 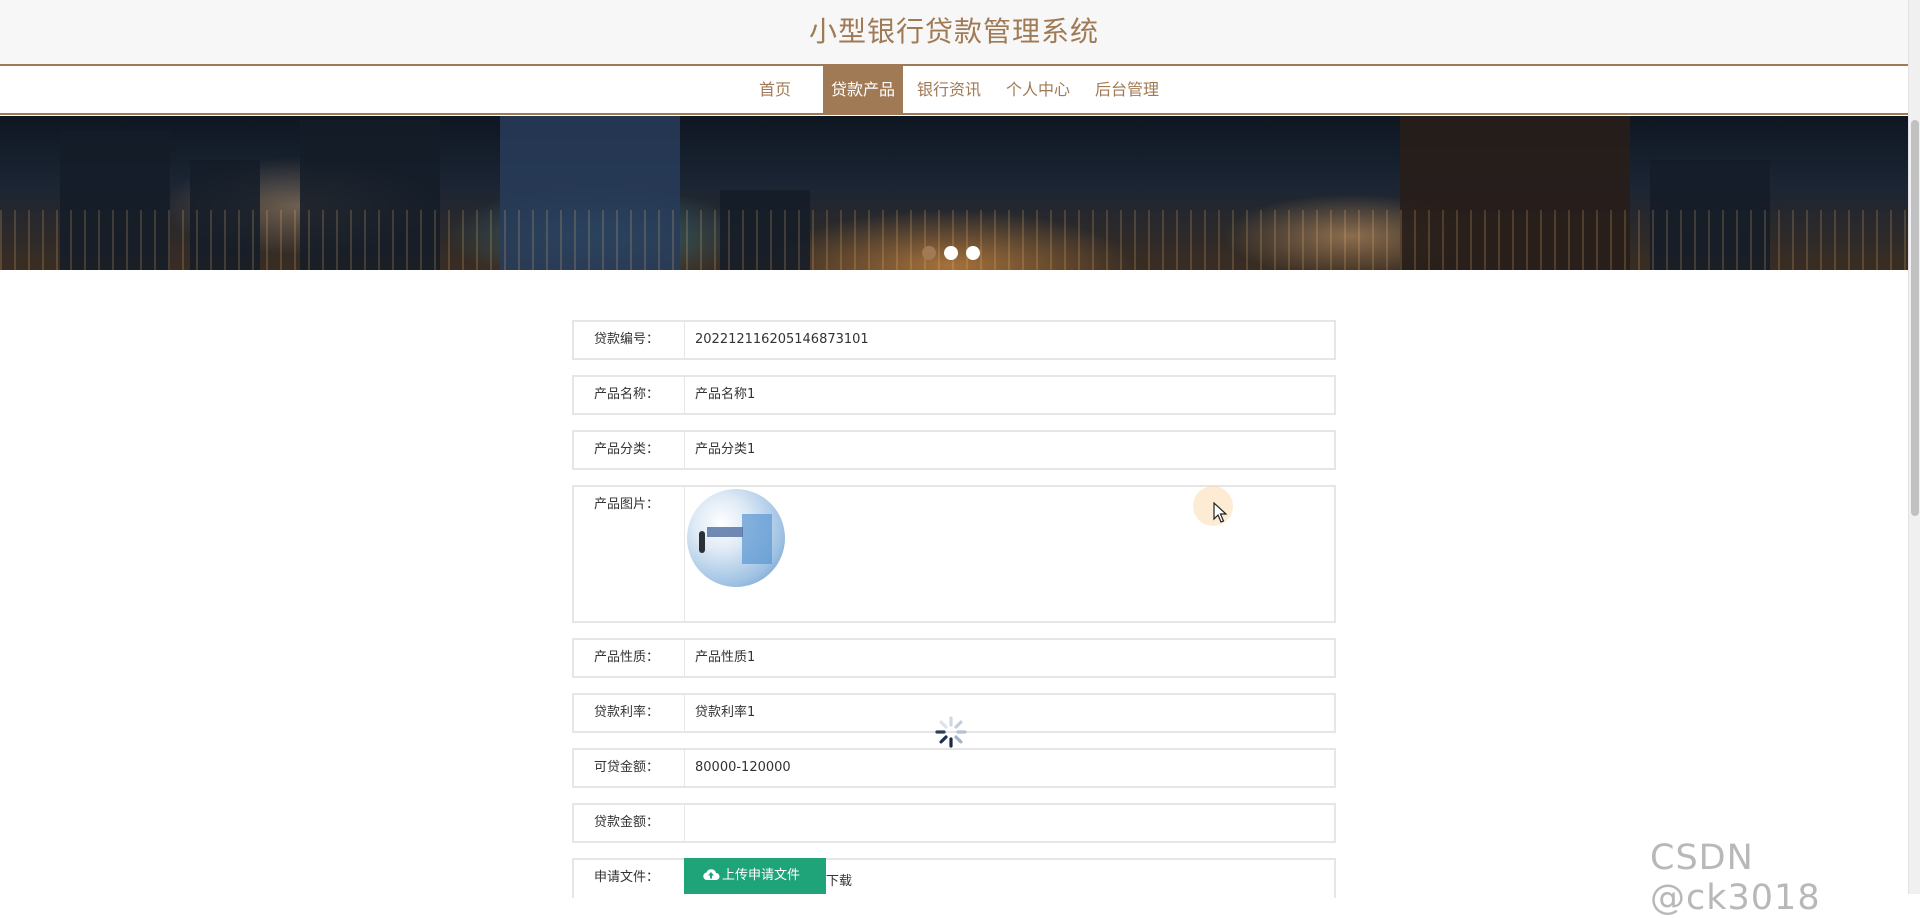 I want to click on cloud-upload-icon, so click(x=711, y=874).